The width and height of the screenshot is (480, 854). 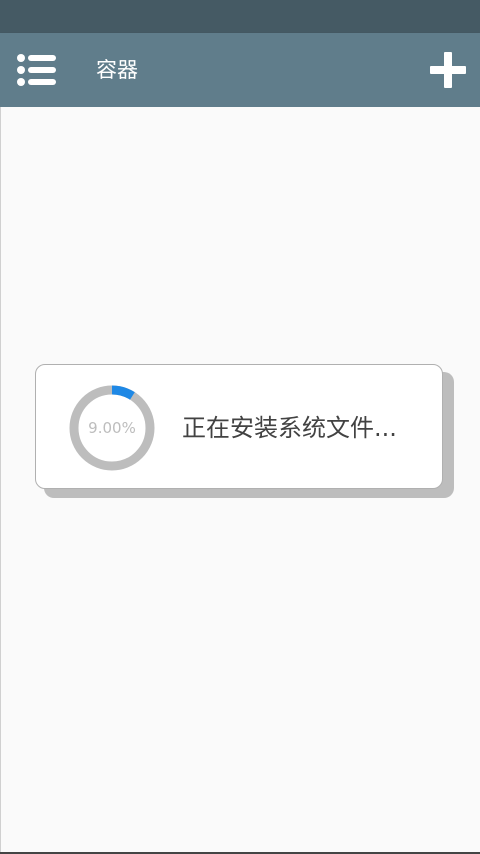 I want to click on left-edge-divider, so click(x=0, y=480).